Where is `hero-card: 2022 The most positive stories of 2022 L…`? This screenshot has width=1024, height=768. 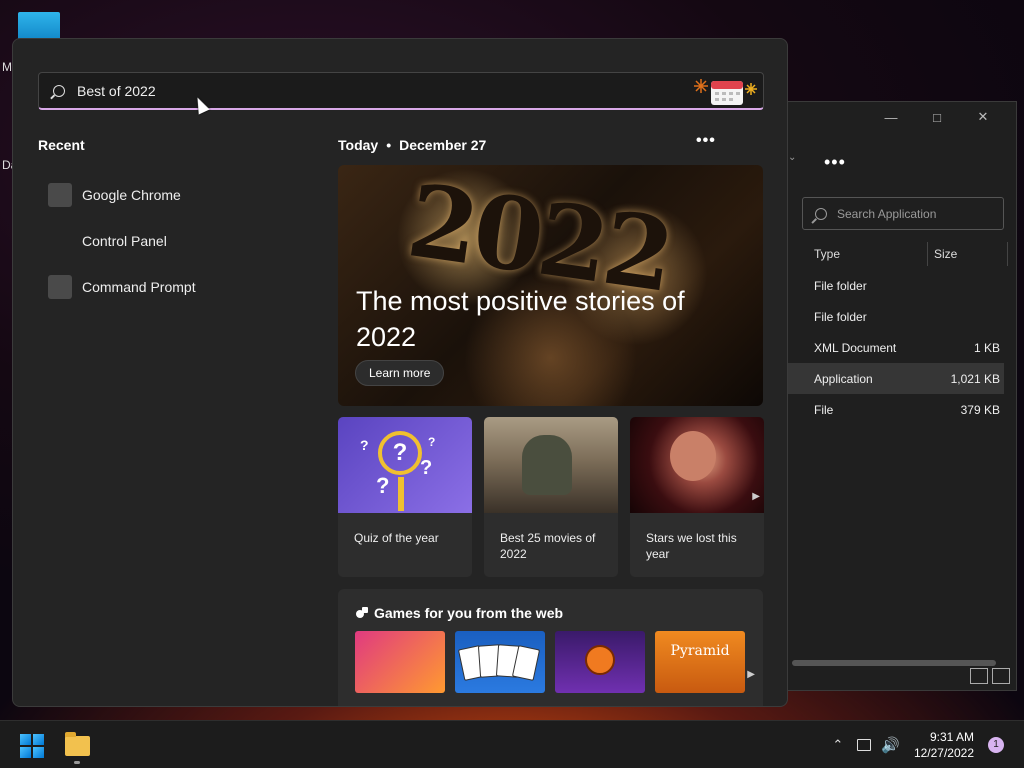 hero-card: 2022 The most positive stories of 2022 L… is located at coordinates (550, 285).